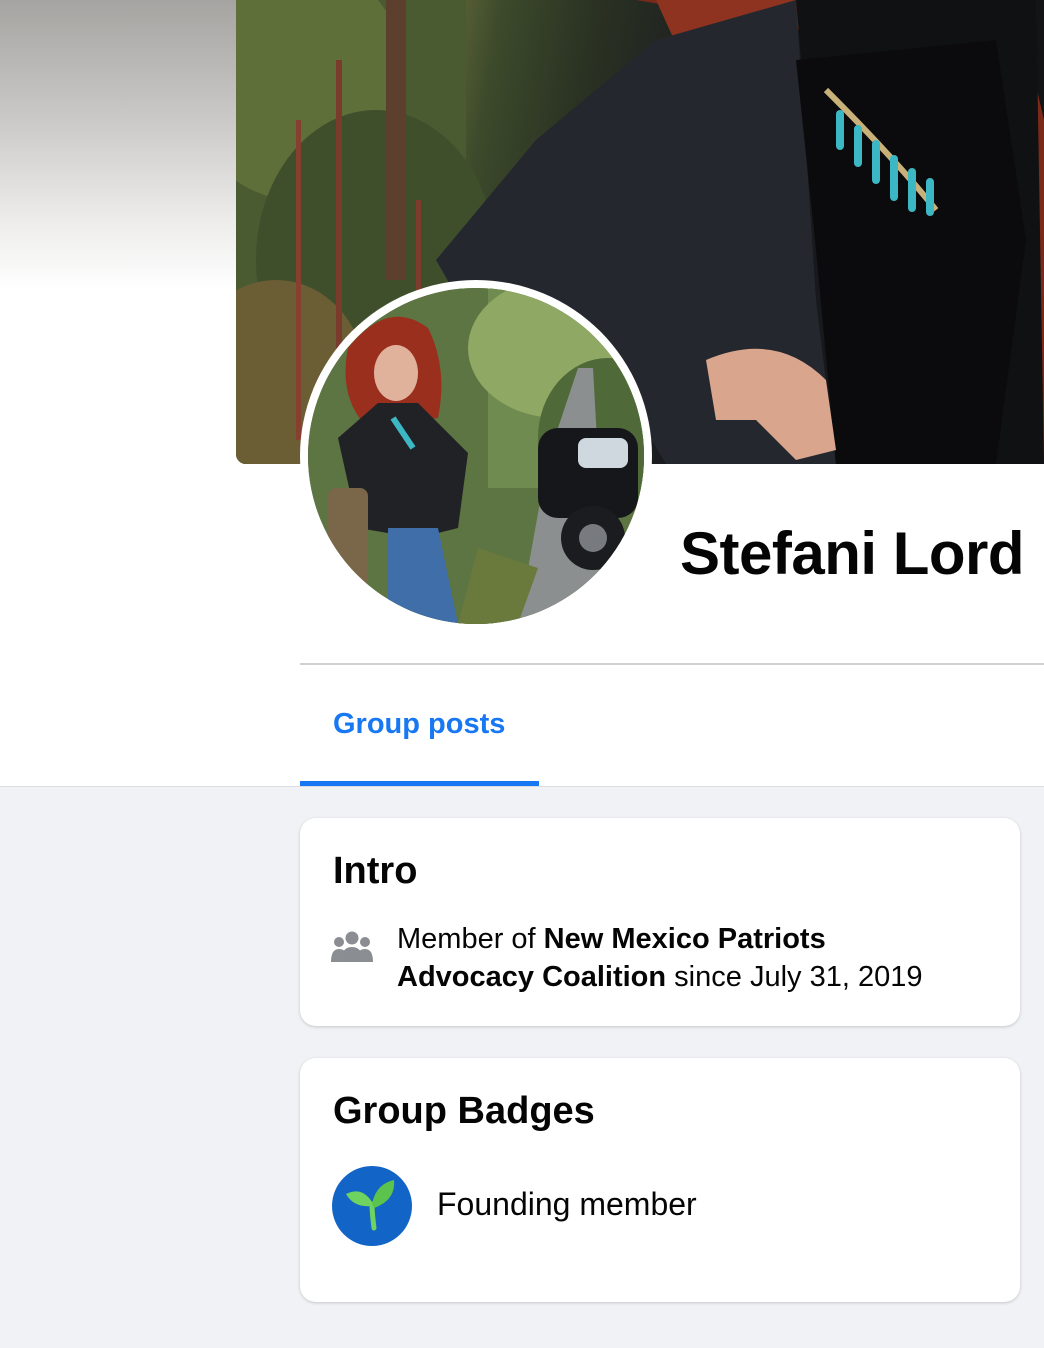 This screenshot has width=1044, height=1348. What do you see at coordinates (660, 1180) in the screenshot?
I see `group-badges-card: Group Badges Founding member` at bounding box center [660, 1180].